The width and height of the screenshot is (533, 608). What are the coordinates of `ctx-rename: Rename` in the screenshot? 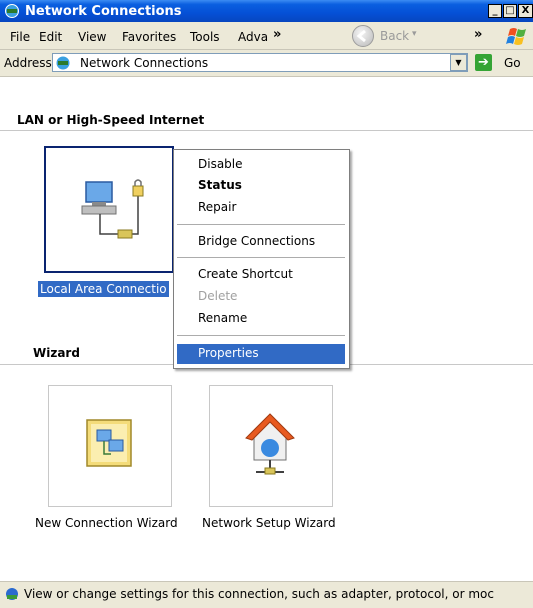 It's located at (222, 318).